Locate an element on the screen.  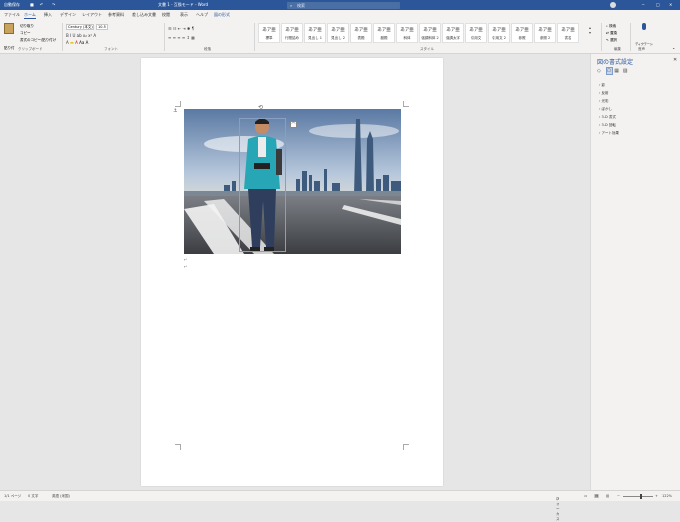
close-button: ✕ is located at coordinates (670, 4).